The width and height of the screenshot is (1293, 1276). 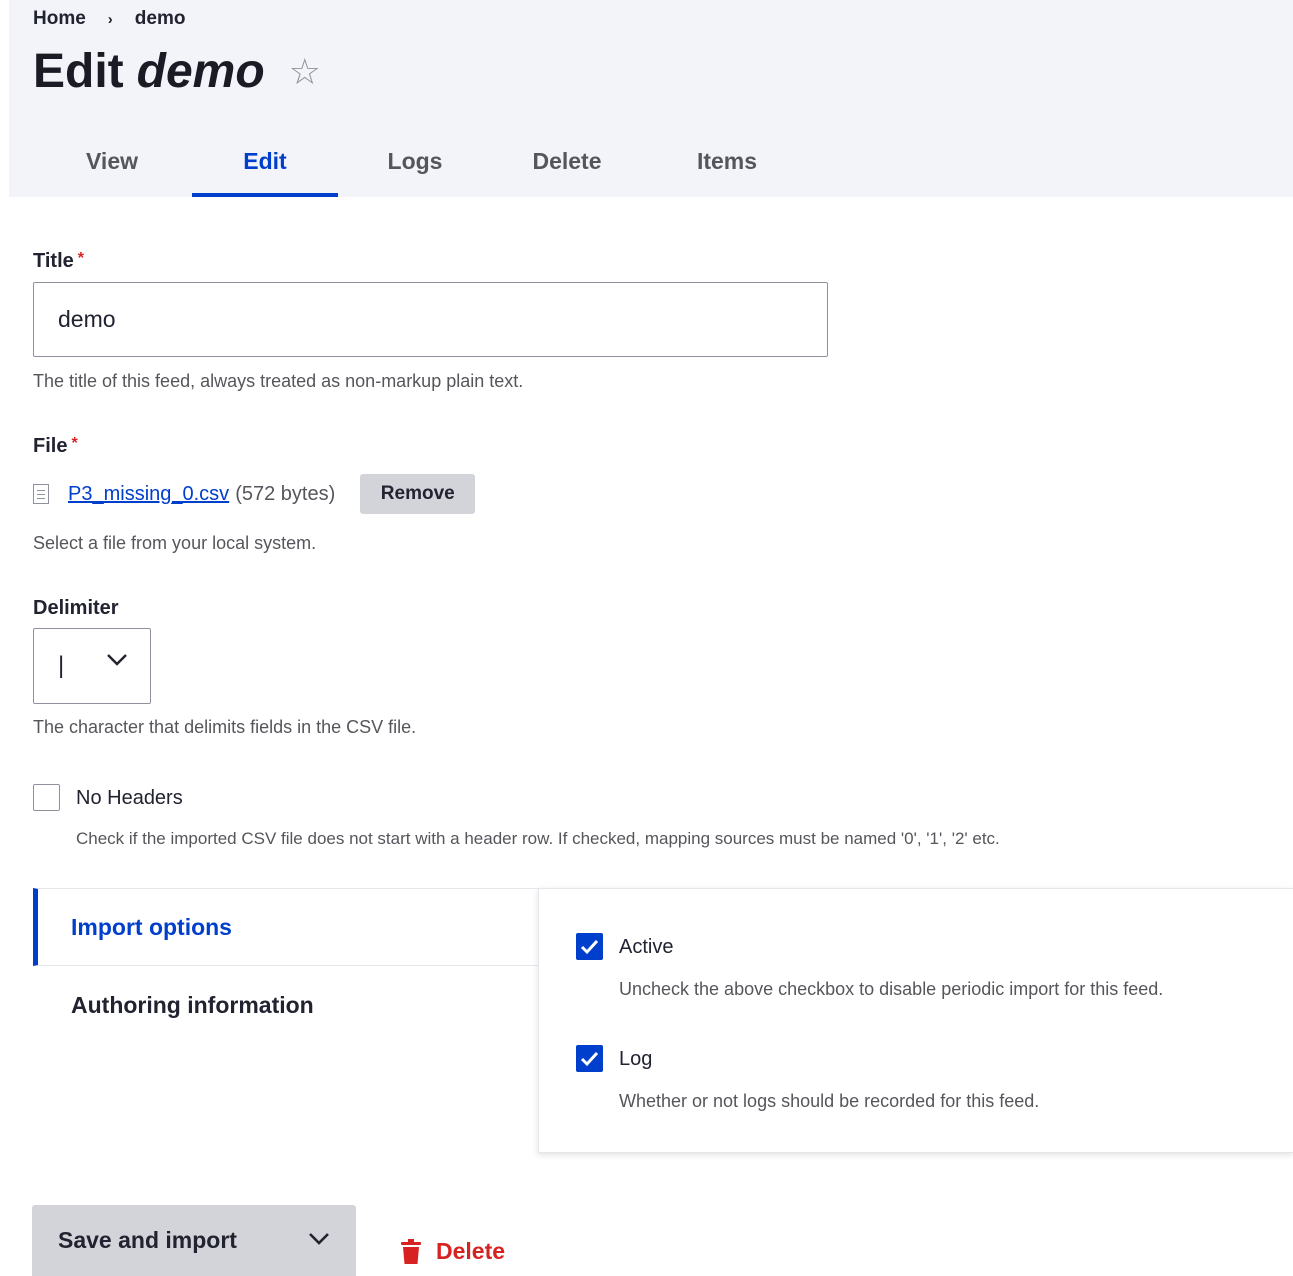 What do you see at coordinates (305, 71) in the screenshot?
I see `star-icon: ☆` at bounding box center [305, 71].